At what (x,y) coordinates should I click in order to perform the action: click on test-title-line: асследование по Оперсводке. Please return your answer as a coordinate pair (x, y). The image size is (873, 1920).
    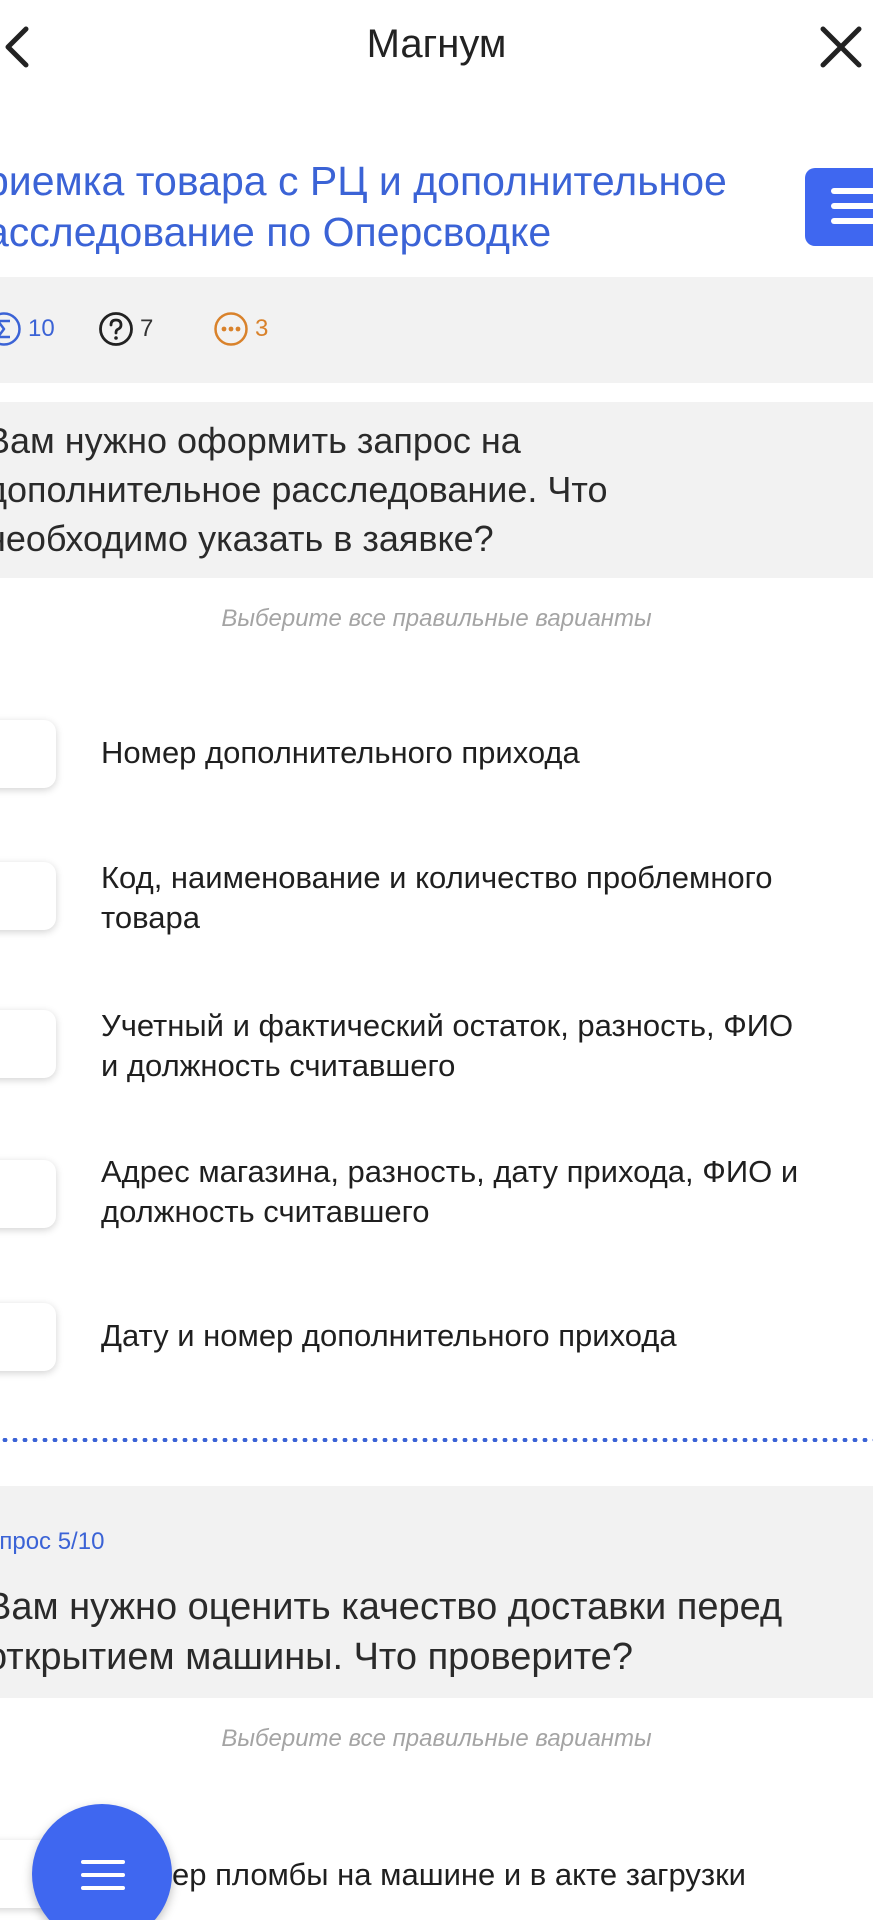
    Looking at the image, I should click on (276, 232).